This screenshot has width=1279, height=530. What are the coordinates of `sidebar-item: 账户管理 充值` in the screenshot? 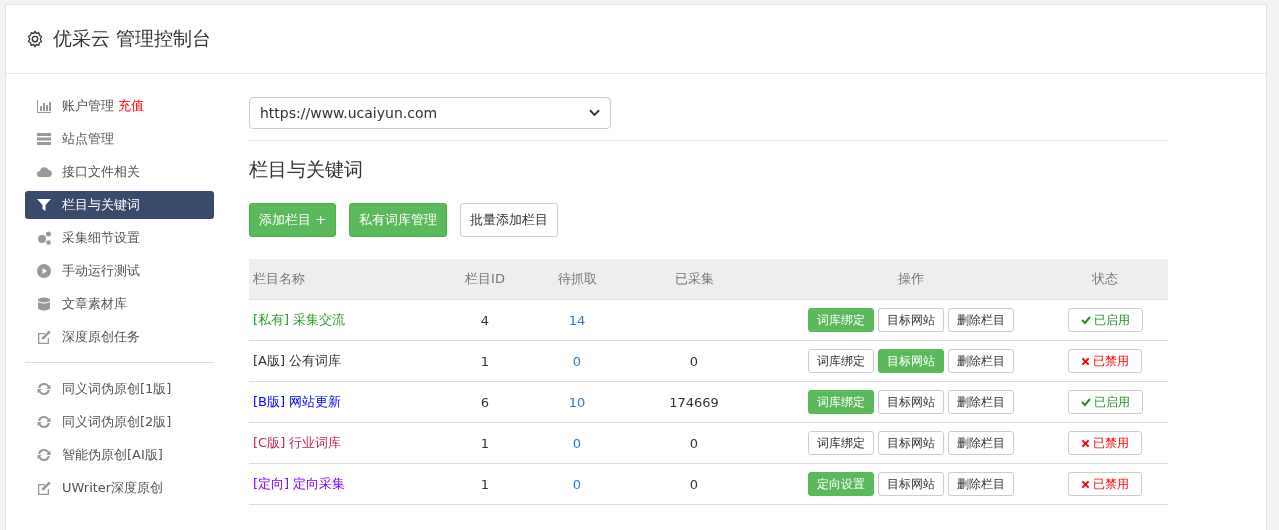 It's located at (119, 106).